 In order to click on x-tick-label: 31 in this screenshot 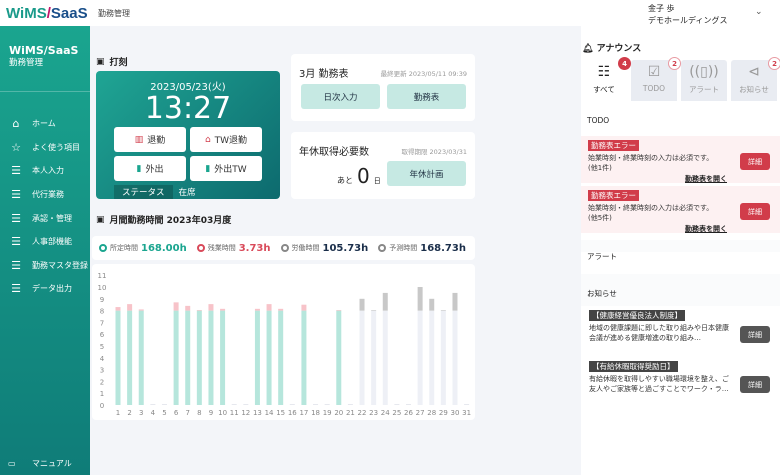, I will do `click(466, 413)`.